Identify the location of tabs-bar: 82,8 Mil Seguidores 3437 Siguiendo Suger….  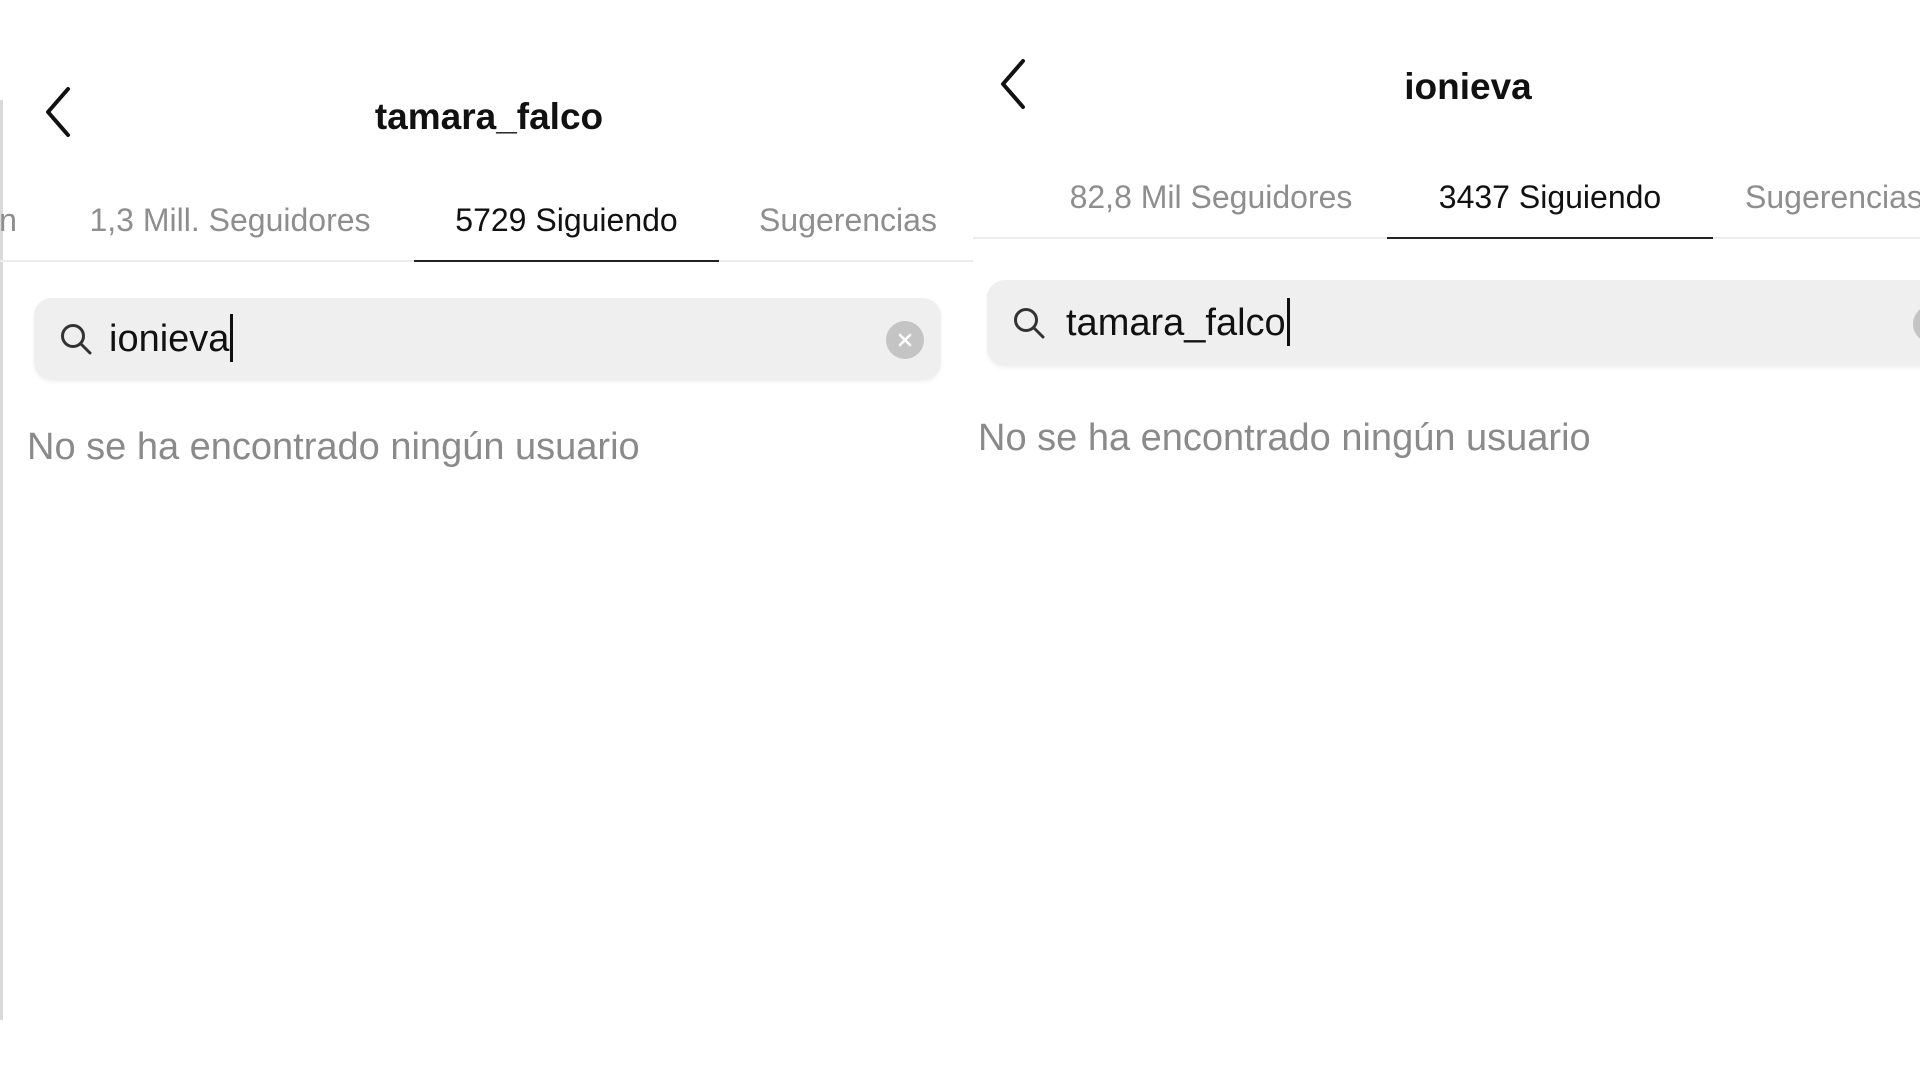
(1446, 198).